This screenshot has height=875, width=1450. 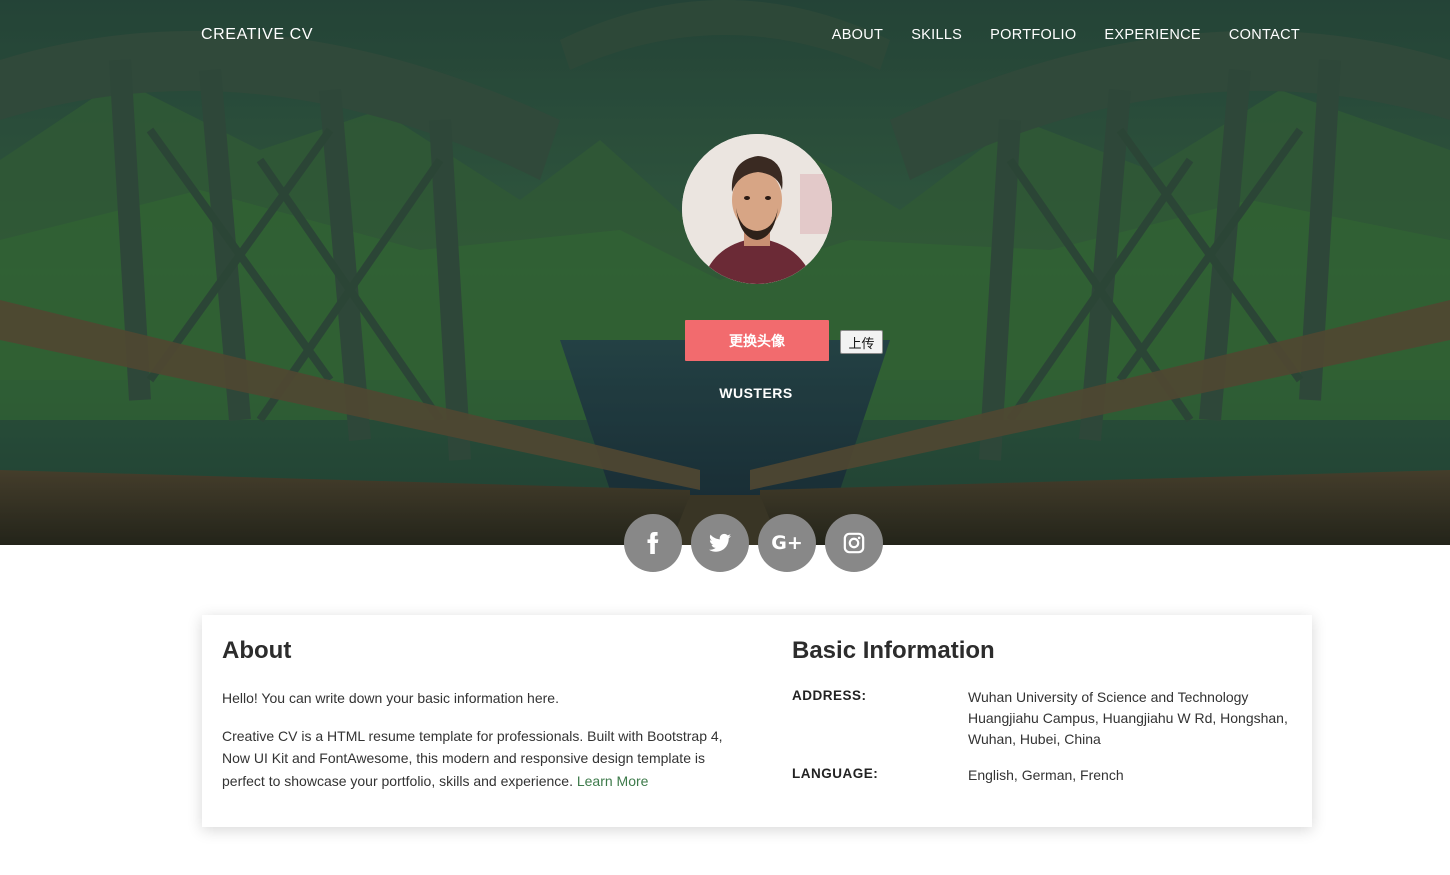 I want to click on change-avatar-button: 更换头像, so click(x=757, y=340).